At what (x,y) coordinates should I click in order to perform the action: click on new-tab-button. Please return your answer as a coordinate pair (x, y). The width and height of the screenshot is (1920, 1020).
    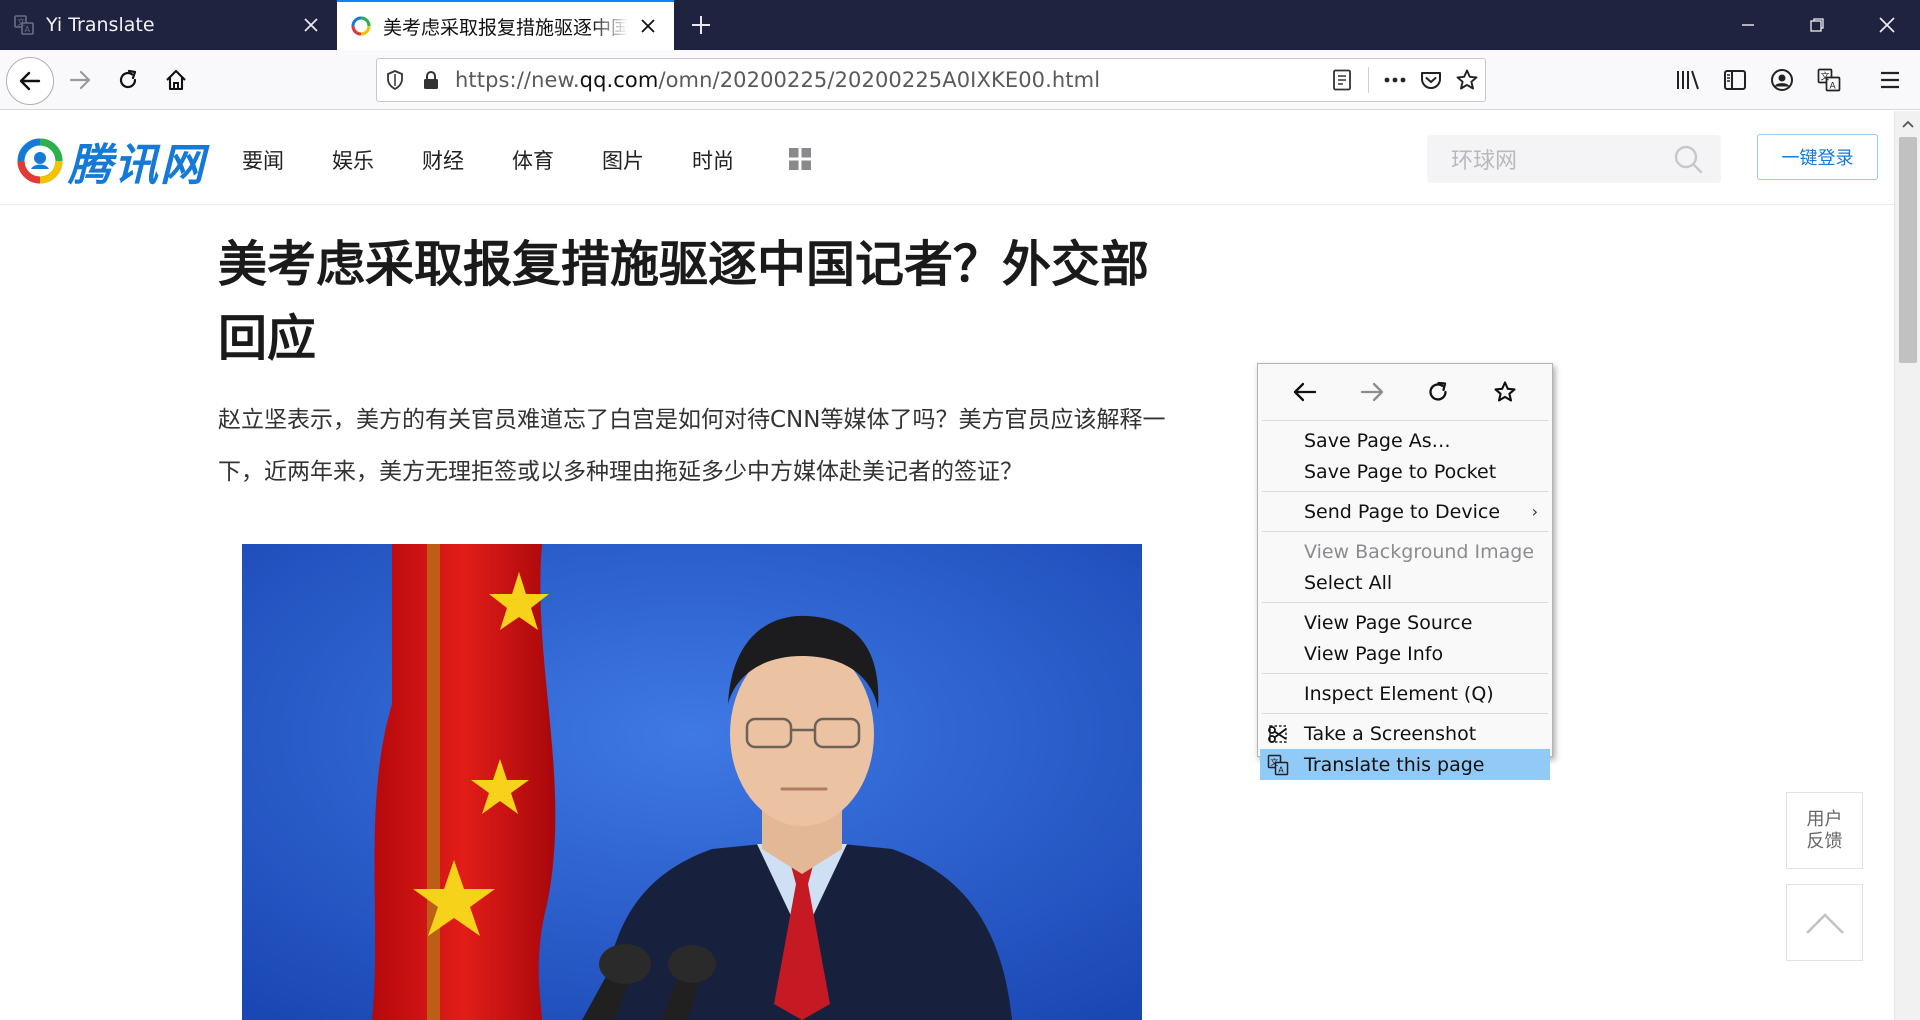
    Looking at the image, I should click on (701, 25).